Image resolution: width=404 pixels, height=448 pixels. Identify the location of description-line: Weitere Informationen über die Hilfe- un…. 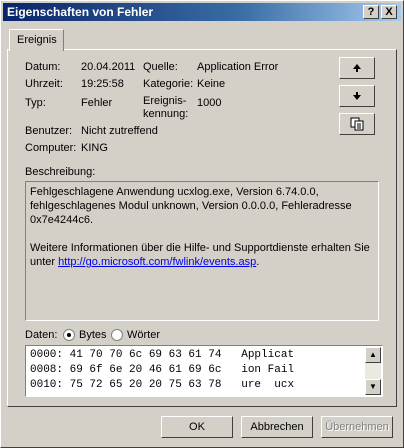
(200, 248).